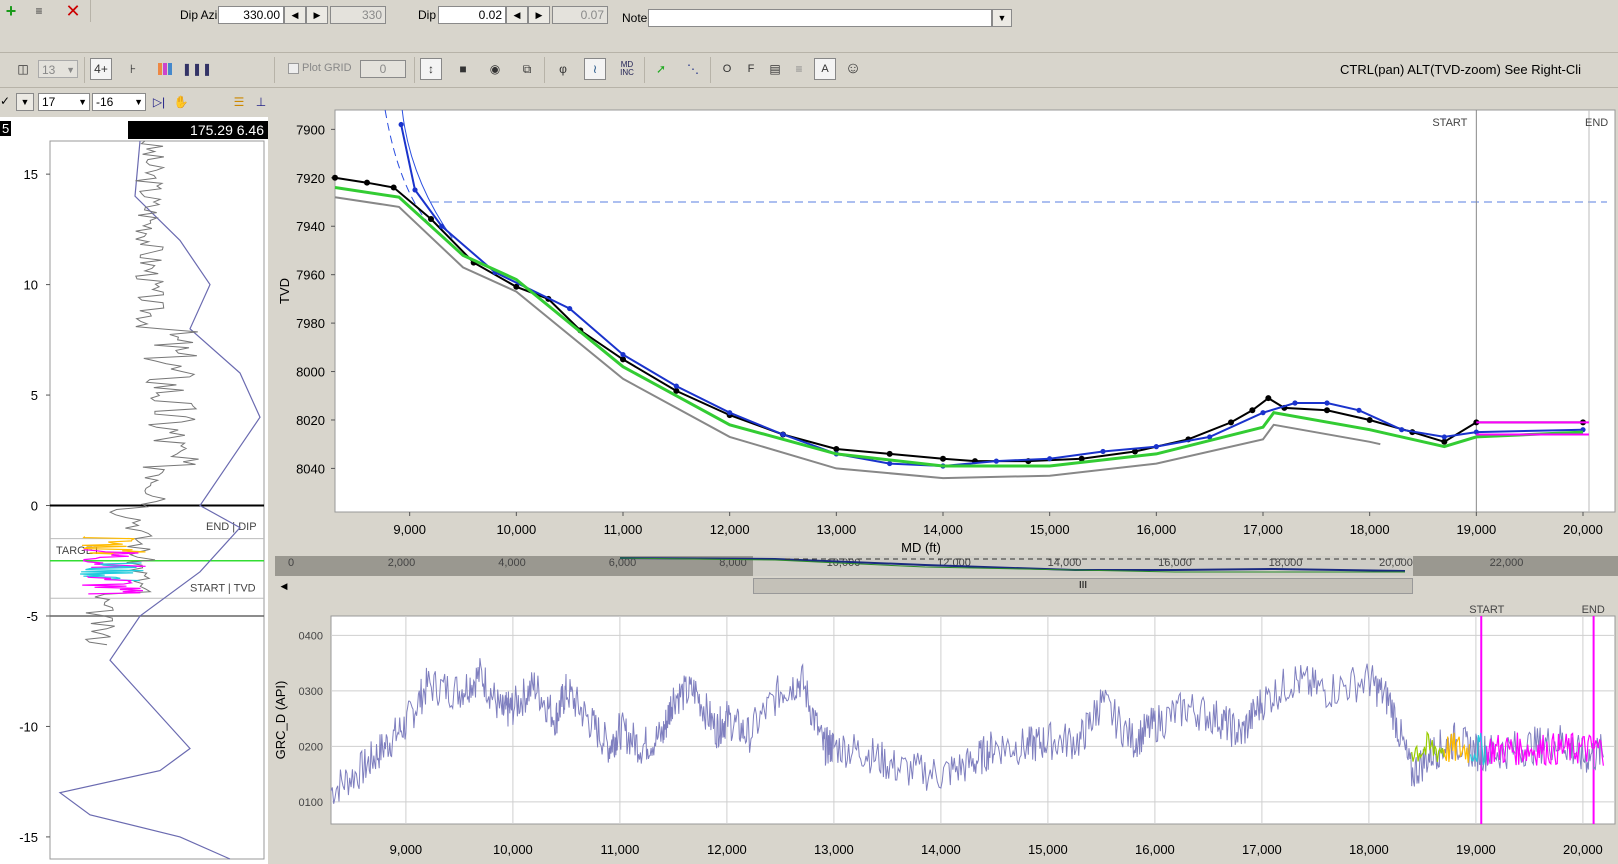 The width and height of the screenshot is (1618, 864). Describe the element at coordinates (517, 15) in the screenshot. I see `dip-decrement-button: ◀` at that location.